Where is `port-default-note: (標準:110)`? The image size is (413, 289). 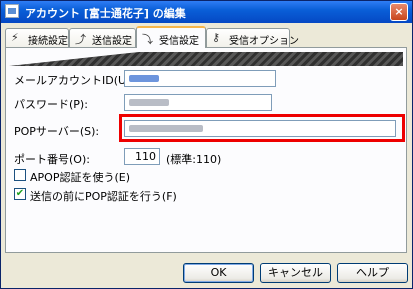
port-default-note: (標準:110) is located at coordinates (194, 159).